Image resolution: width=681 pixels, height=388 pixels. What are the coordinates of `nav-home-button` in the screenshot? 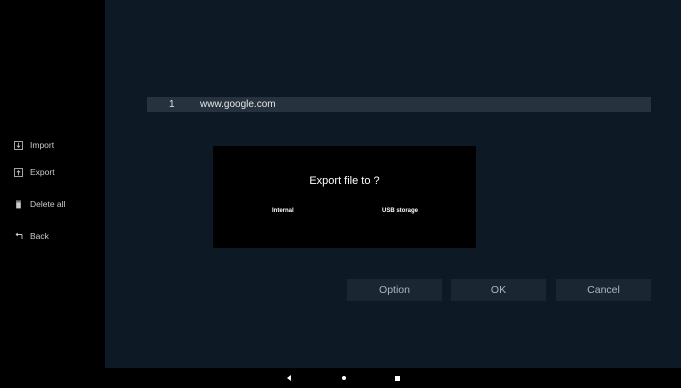 It's located at (344, 378).